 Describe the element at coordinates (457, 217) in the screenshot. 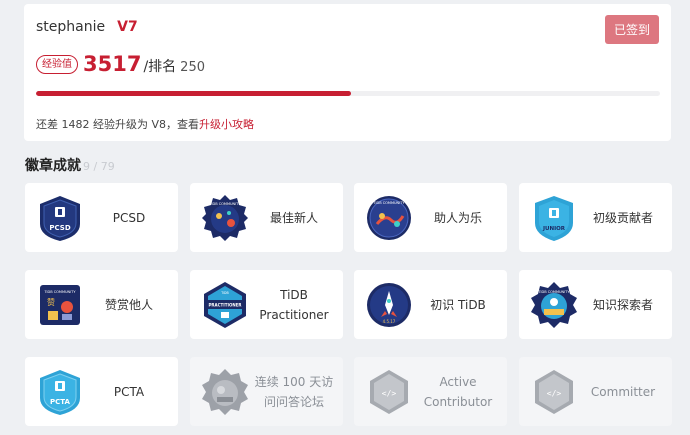

I see `badge-name: 助人为乐` at that location.